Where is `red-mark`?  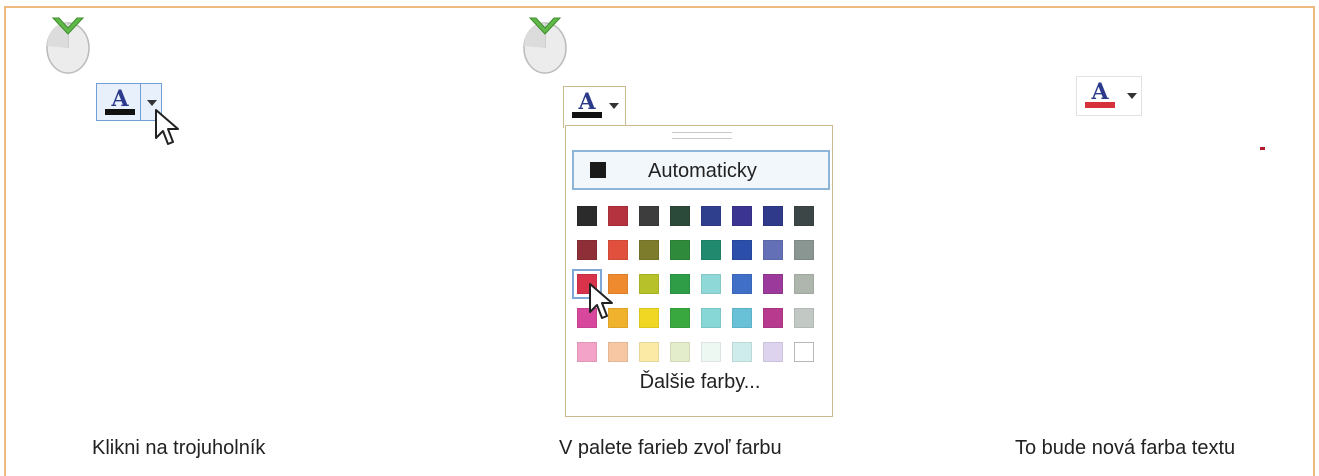 red-mark is located at coordinates (1262, 148).